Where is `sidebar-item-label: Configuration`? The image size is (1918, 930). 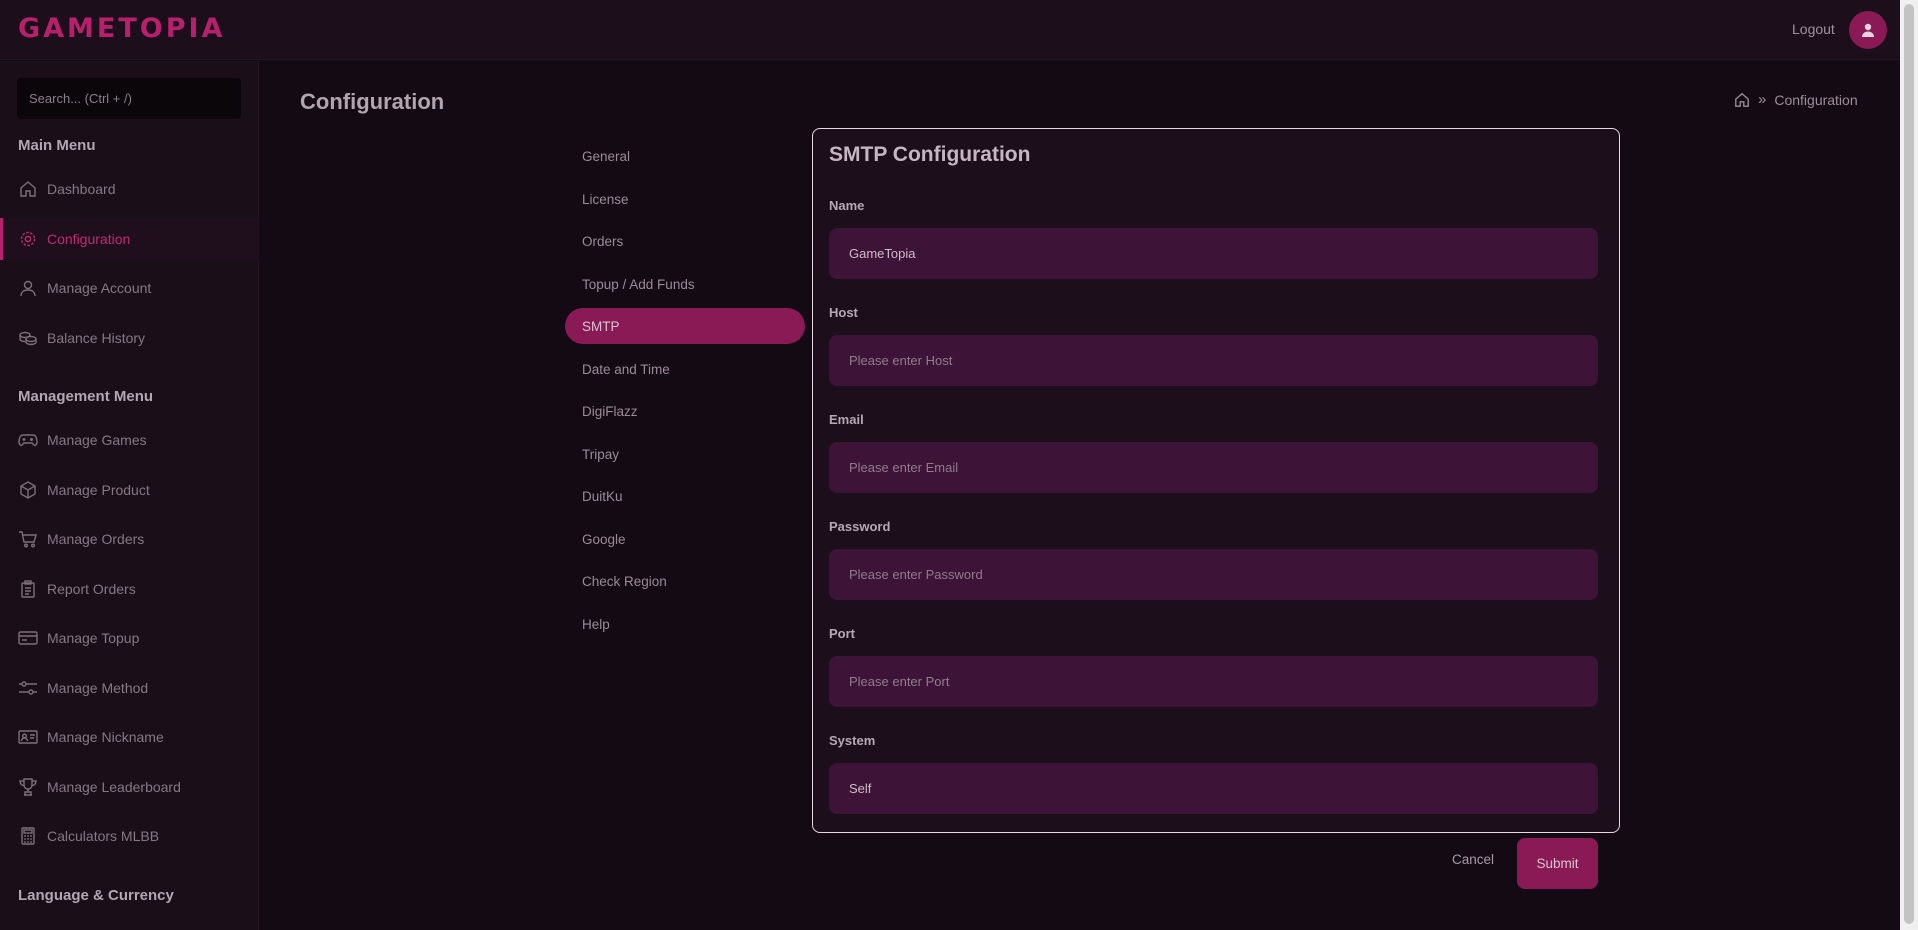
sidebar-item-label: Configuration is located at coordinates (89, 239).